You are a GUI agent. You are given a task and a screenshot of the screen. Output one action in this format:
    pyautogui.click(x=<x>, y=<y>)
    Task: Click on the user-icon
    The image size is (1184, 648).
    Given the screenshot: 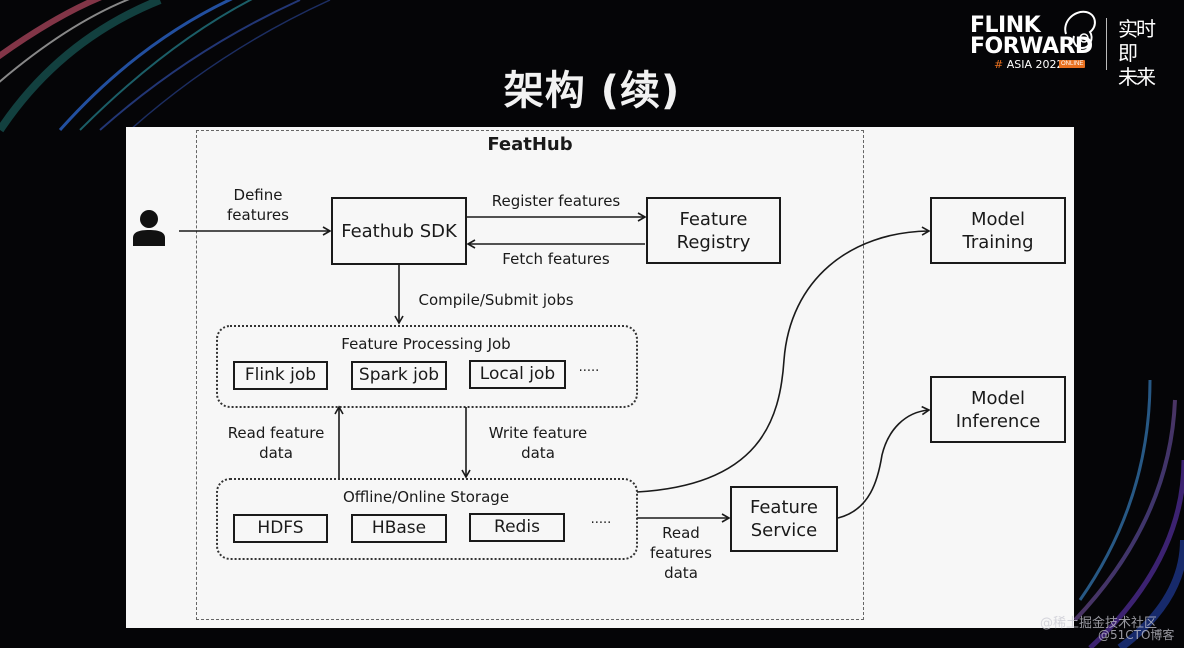 What is the action you would take?
    pyautogui.click(x=149, y=228)
    